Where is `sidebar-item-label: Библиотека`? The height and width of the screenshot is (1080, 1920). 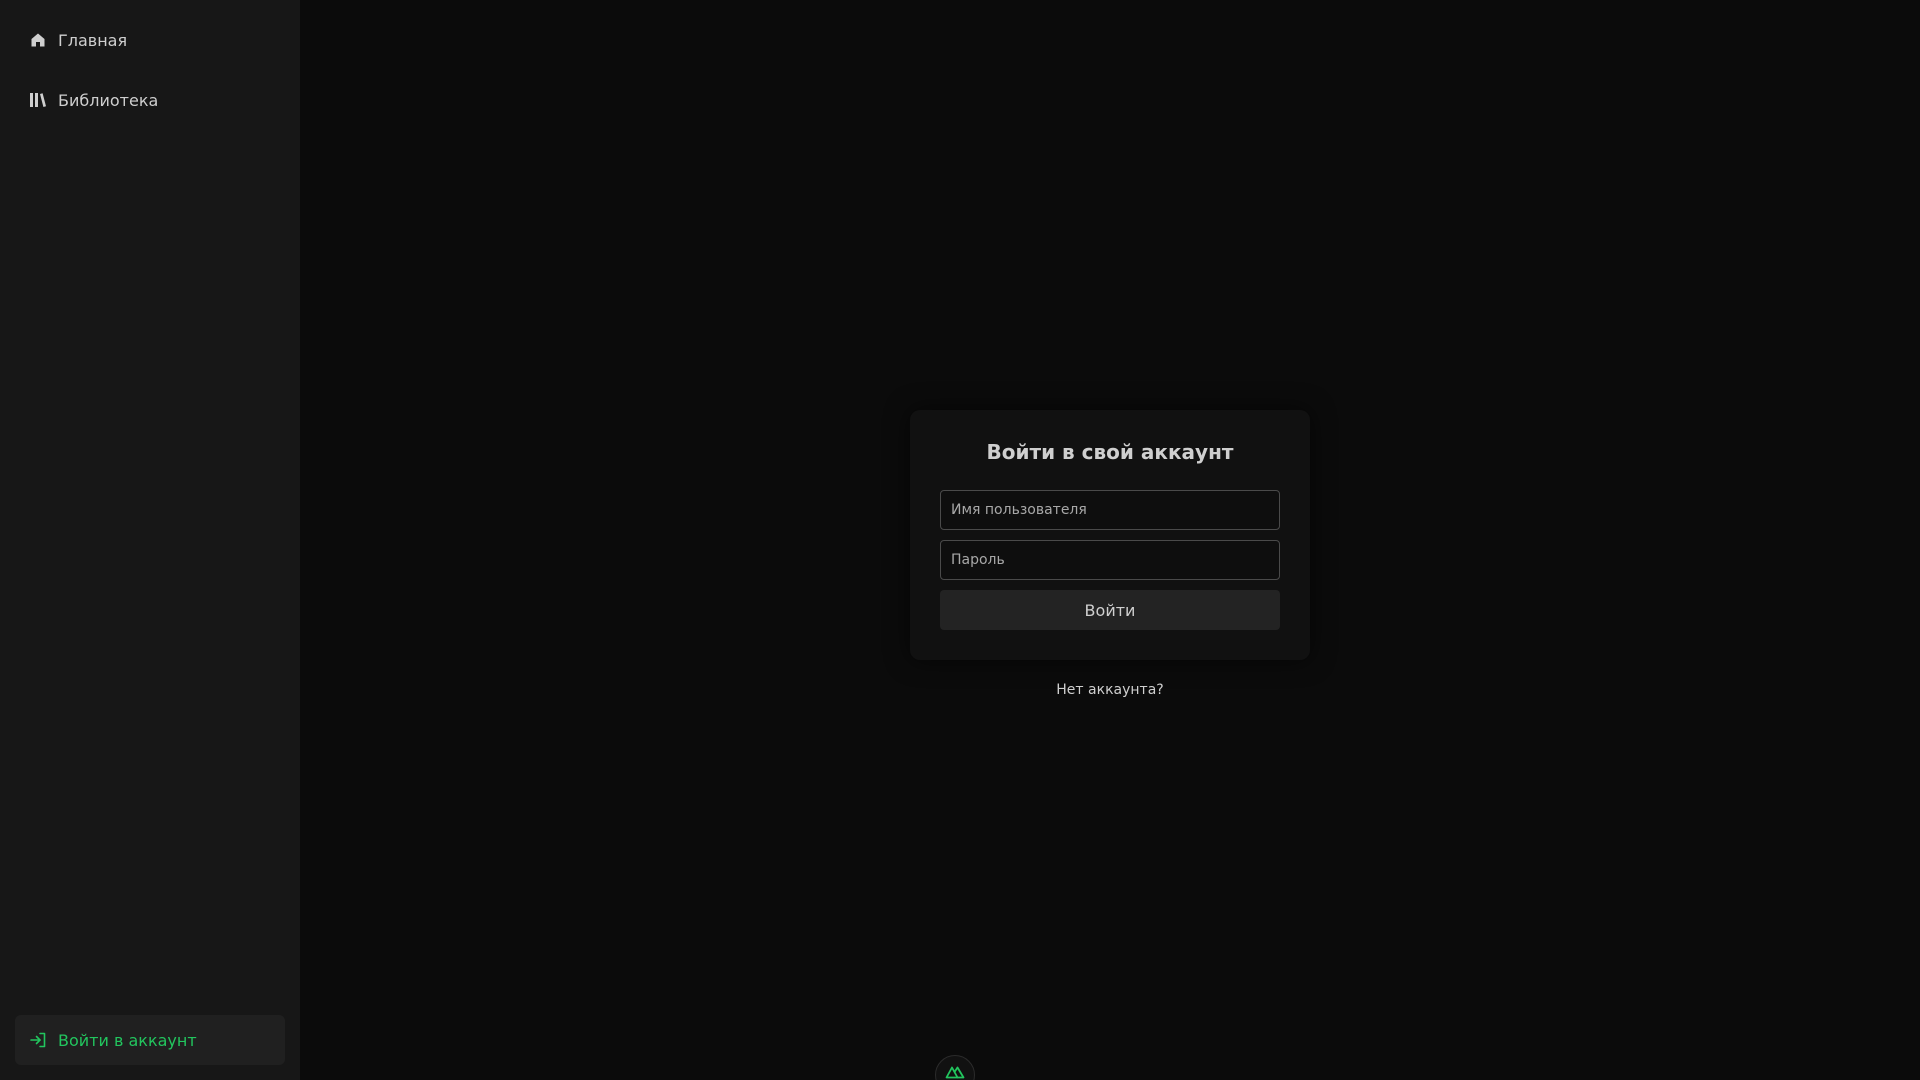
sidebar-item-label: Библиотека is located at coordinates (108, 100).